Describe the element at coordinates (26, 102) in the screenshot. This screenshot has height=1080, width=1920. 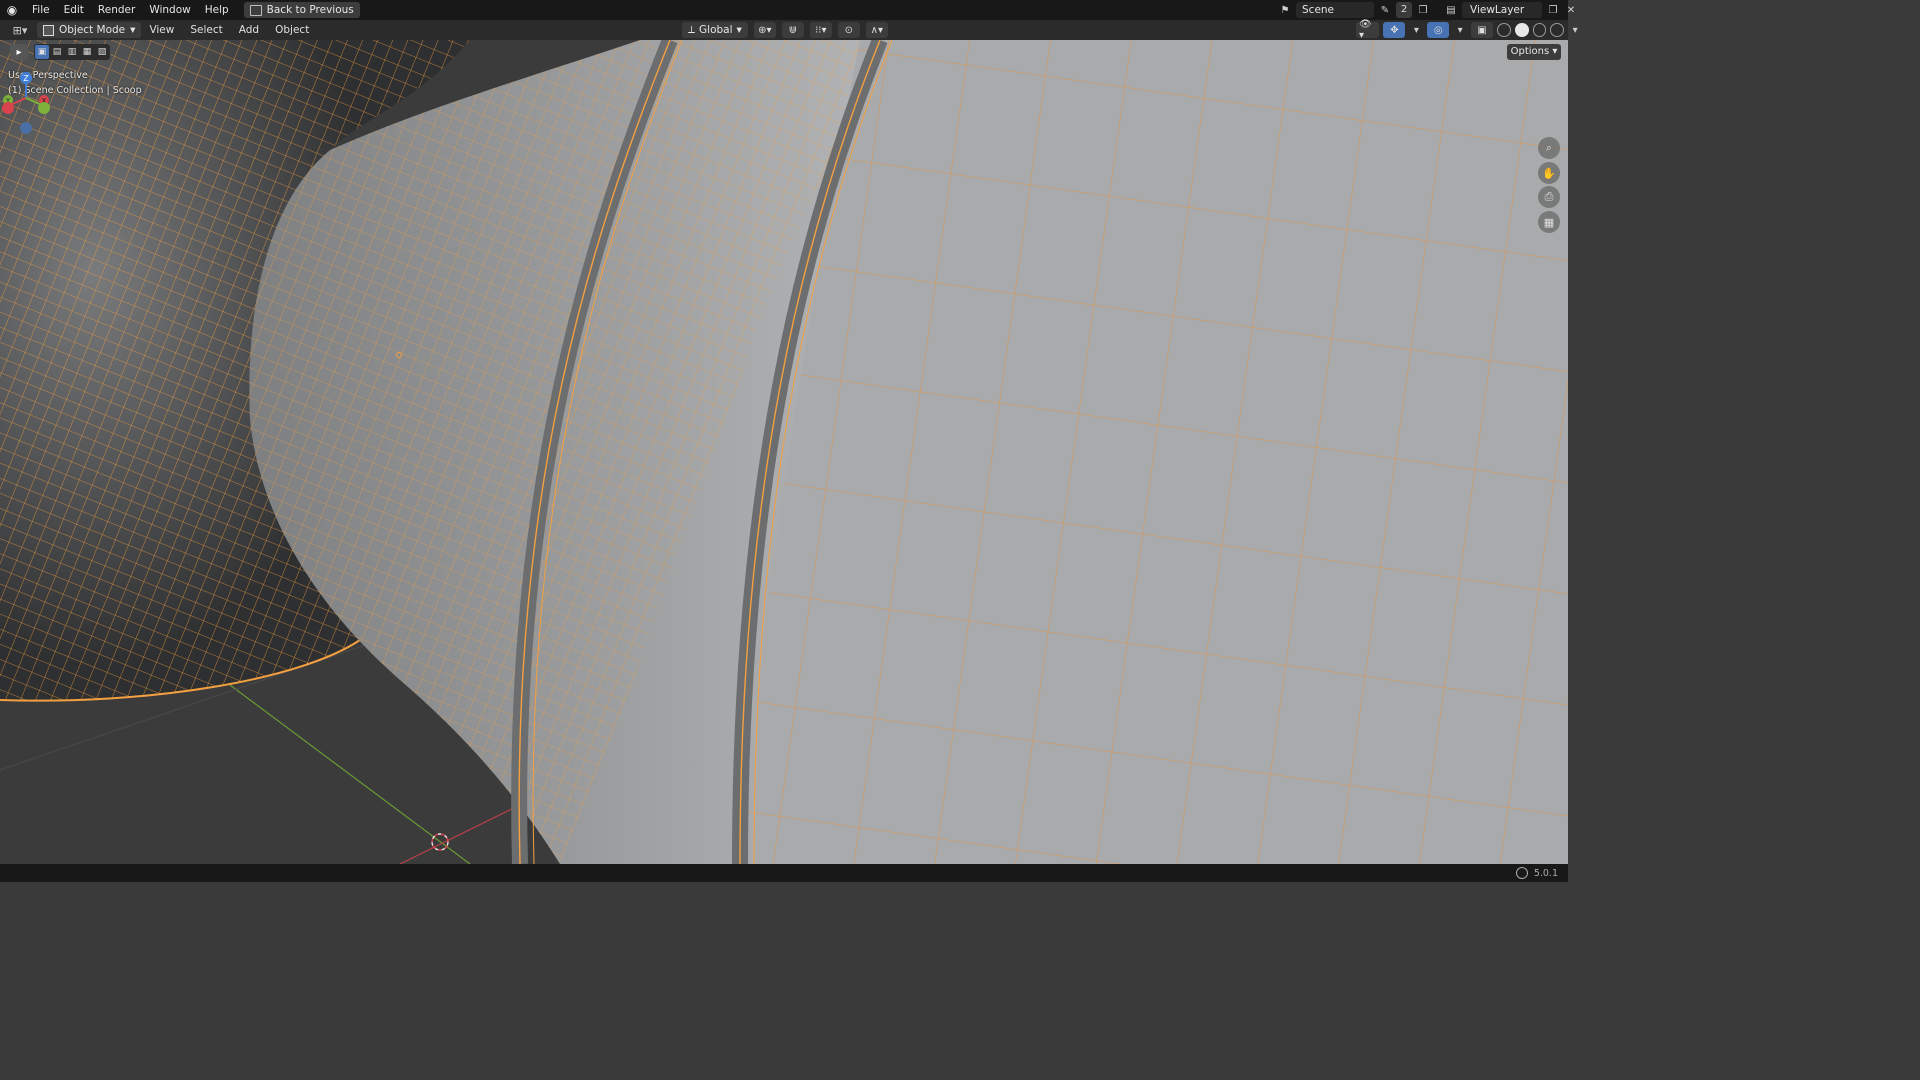
I see `navigation-gizmo: Z Y X` at that location.